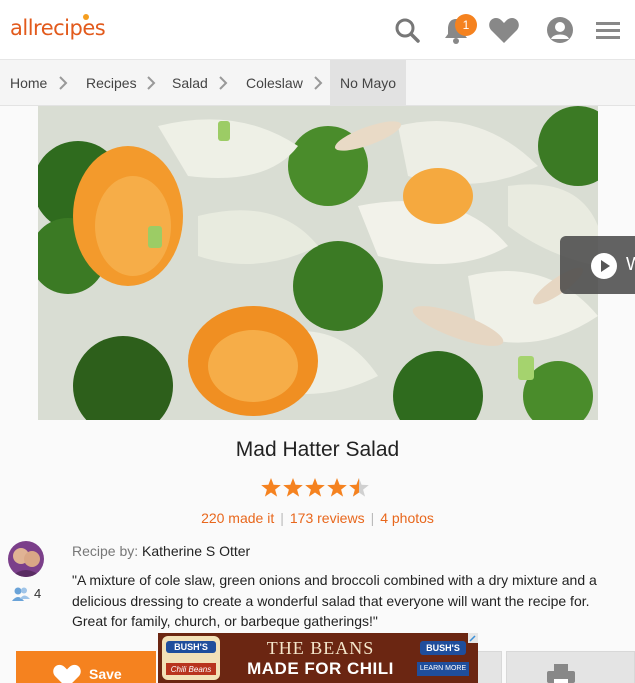 Image resolution: width=635 pixels, height=683 pixels. What do you see at coordinates (359, 487) in the screenshot?
I see `half-star-icon` at bounding box center [359, 487].